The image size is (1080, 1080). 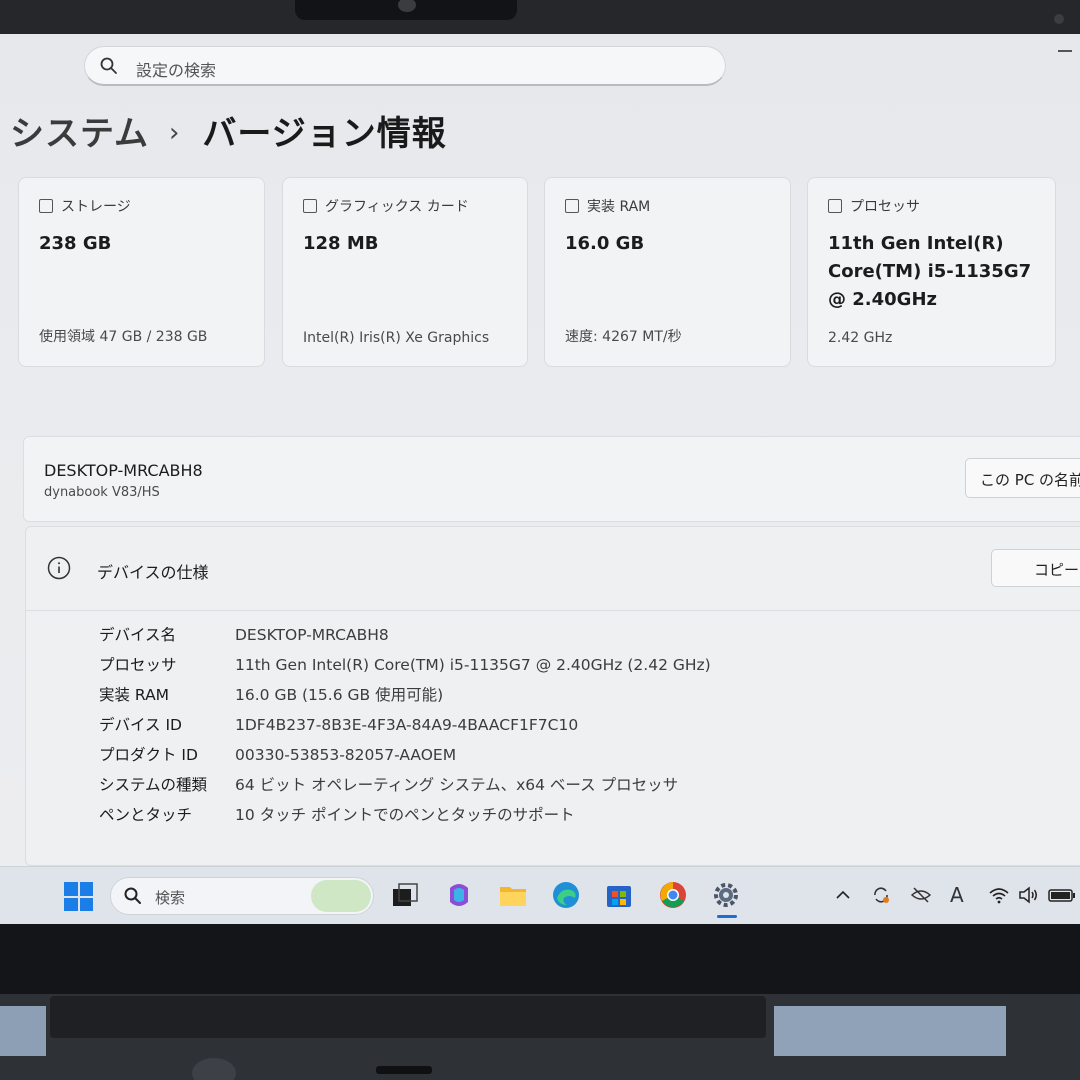 I want to click on spec-value: 10 タッチ ポイントでのペンとタッチのサポート, so click(x=405, y=815).